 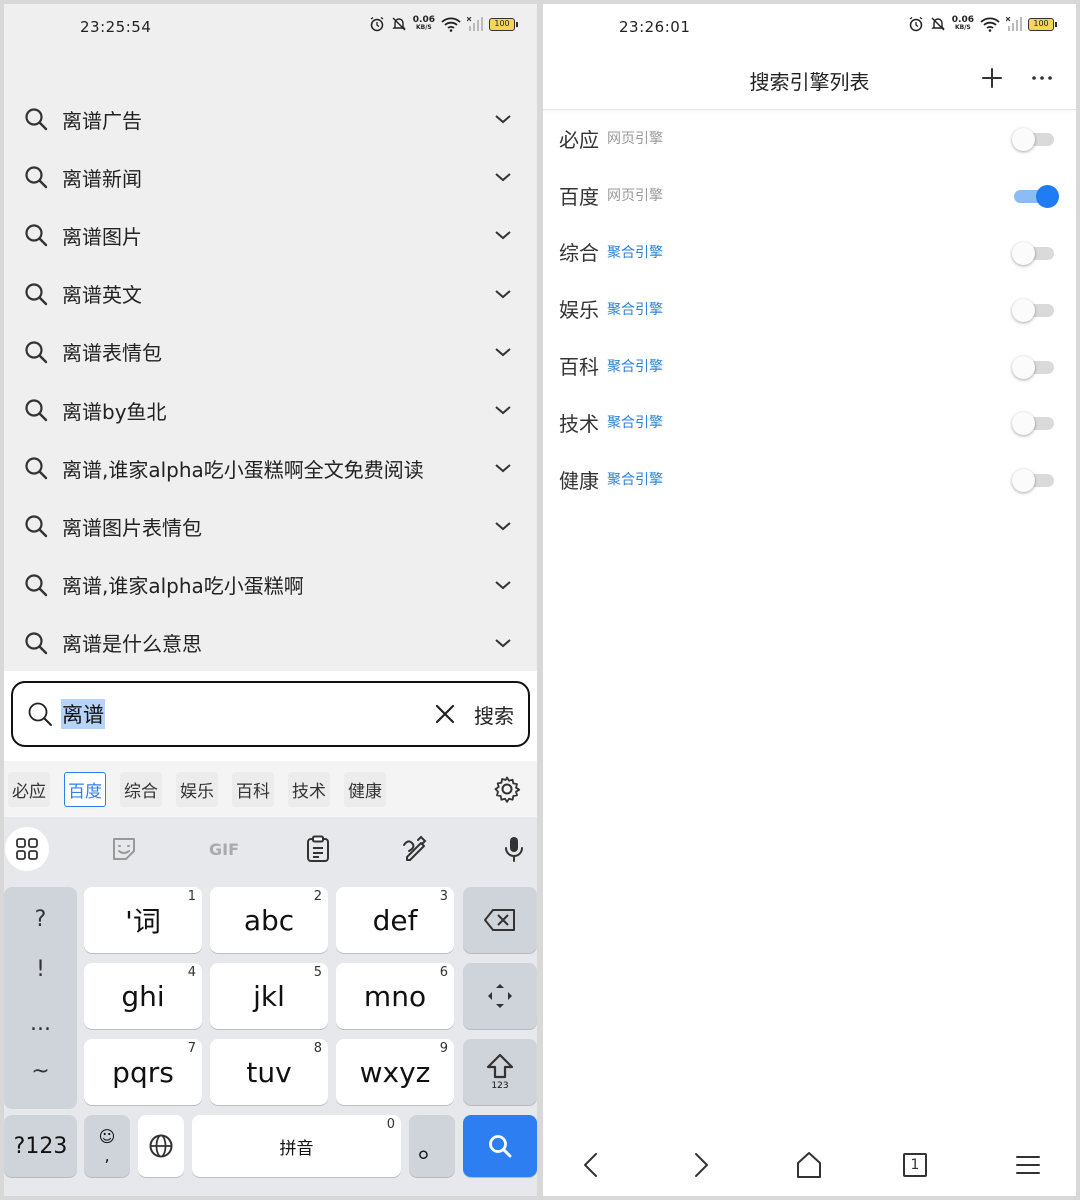 I want to click on cursor-move-key, so click(x=500, y=996).